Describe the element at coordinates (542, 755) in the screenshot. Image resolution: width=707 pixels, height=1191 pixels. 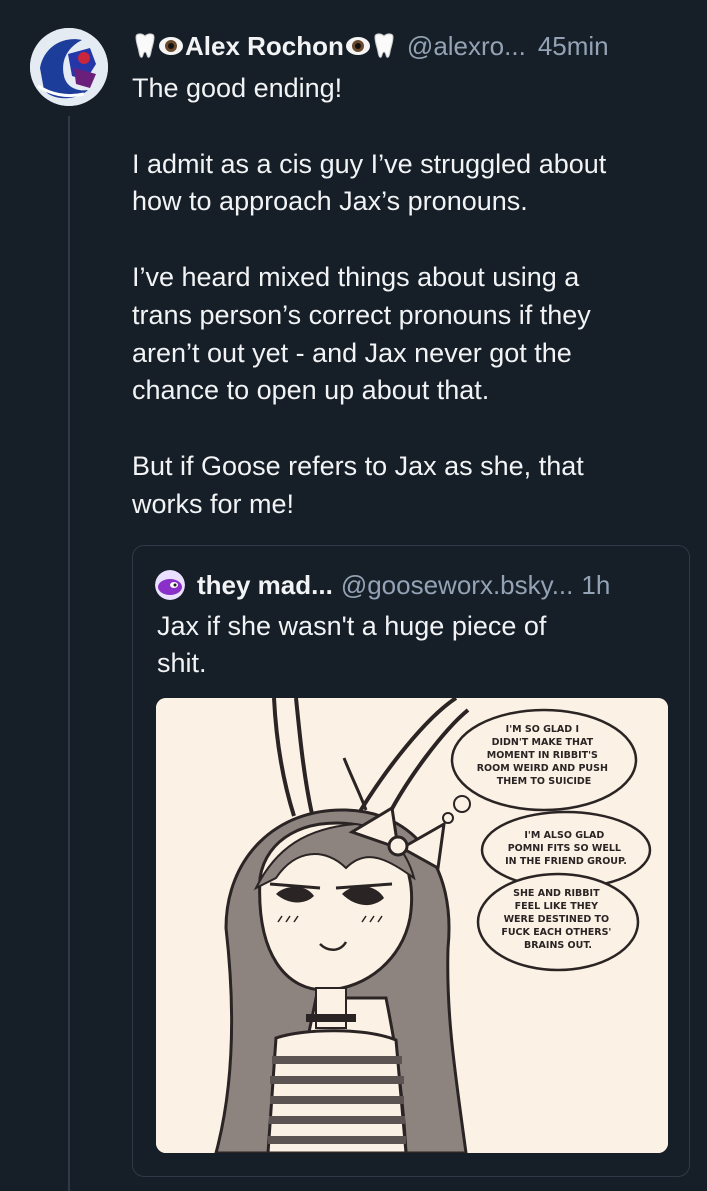
I see `bubble-line: MOMENT IN RIBBIT'S` at that location.